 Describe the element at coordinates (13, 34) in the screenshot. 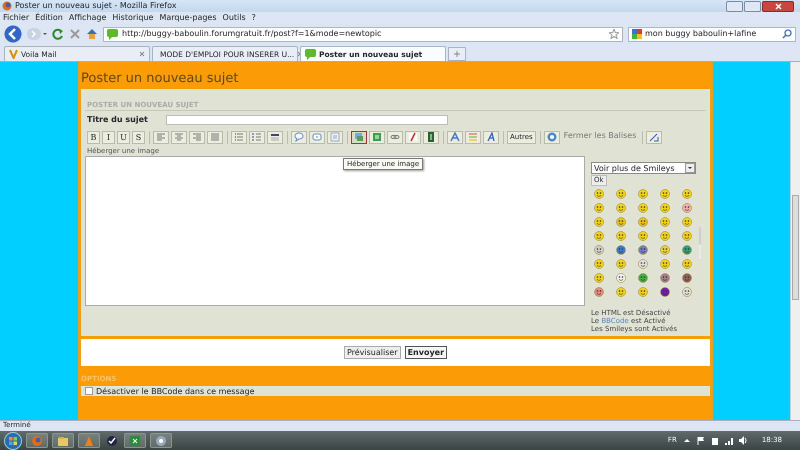

I see `back-button` at that location.